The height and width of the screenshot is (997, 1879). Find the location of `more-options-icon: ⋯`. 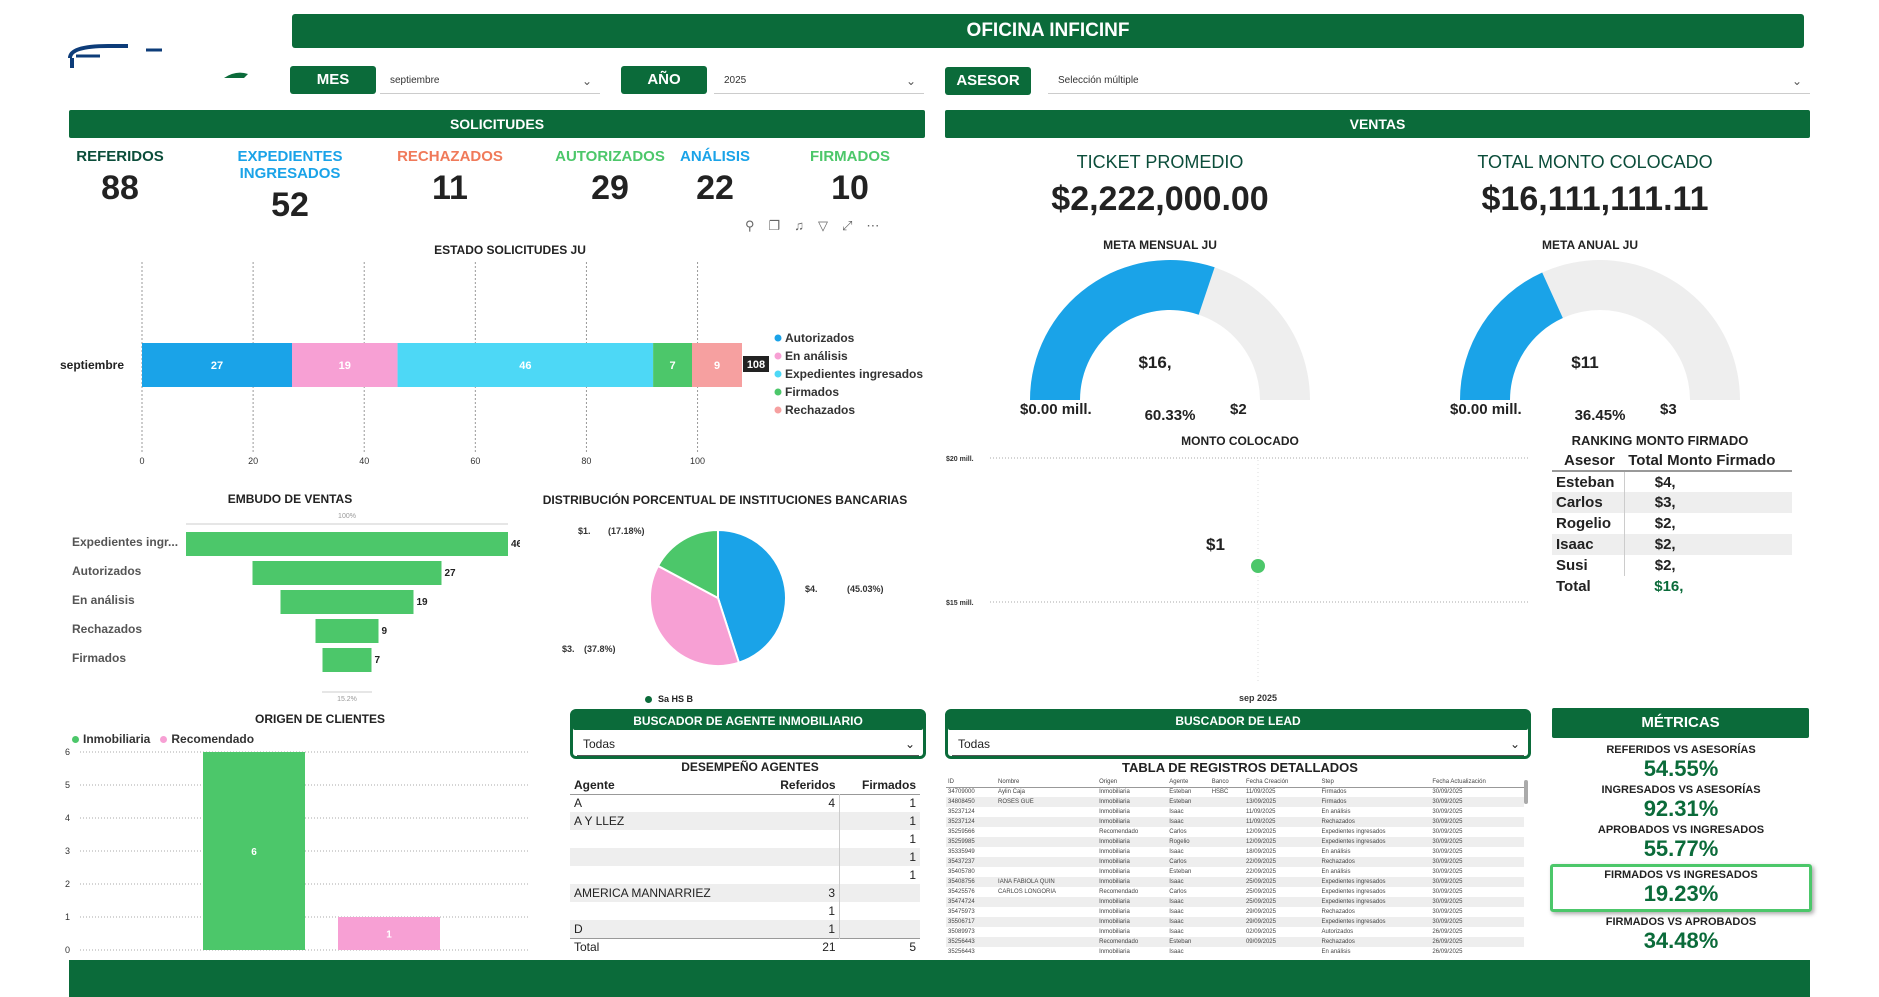

more-options-icon: ⋯ is located at coordinates (872, 227).